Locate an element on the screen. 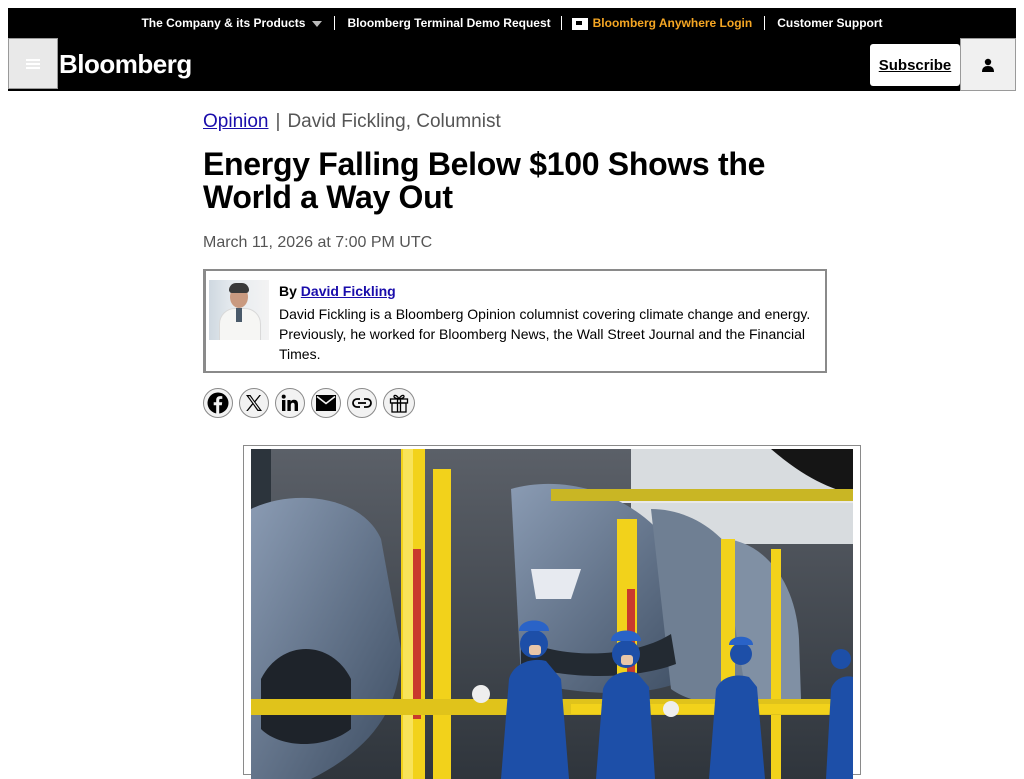 Image resolution: width=1024 pixels, height=779 pixels. user-icon is located at coordinates (988, 65).